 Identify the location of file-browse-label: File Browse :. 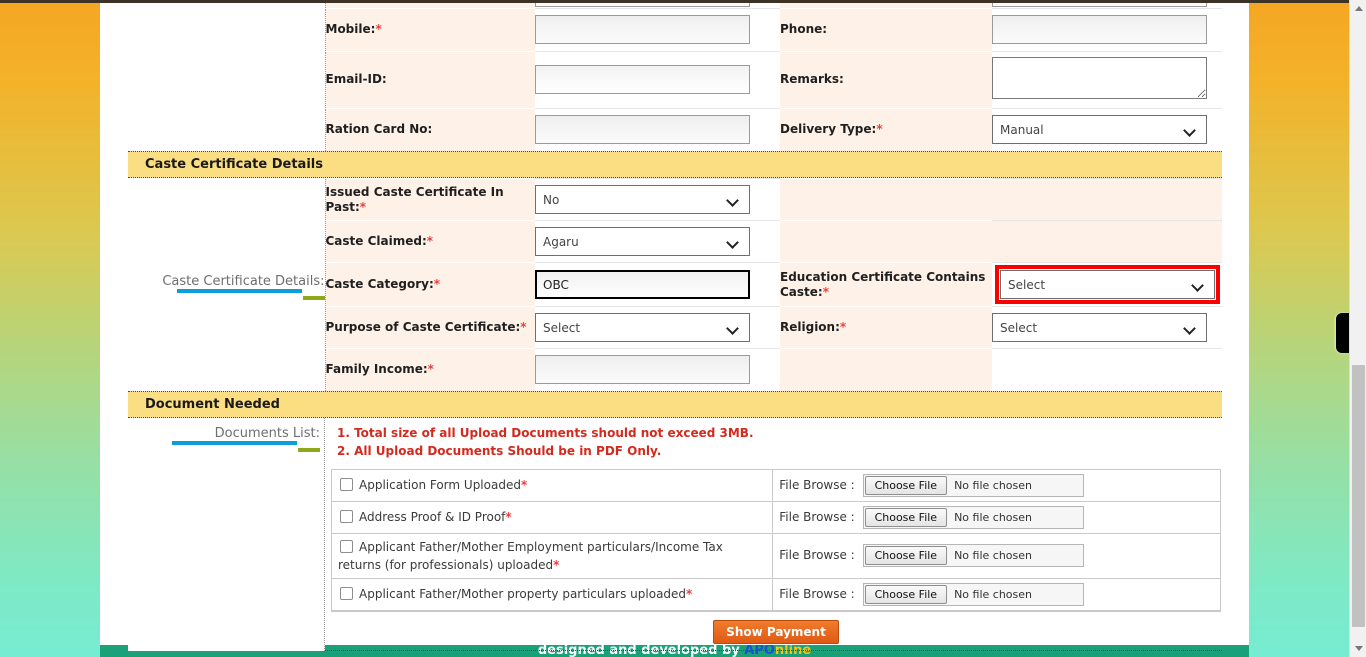
(817, 555).